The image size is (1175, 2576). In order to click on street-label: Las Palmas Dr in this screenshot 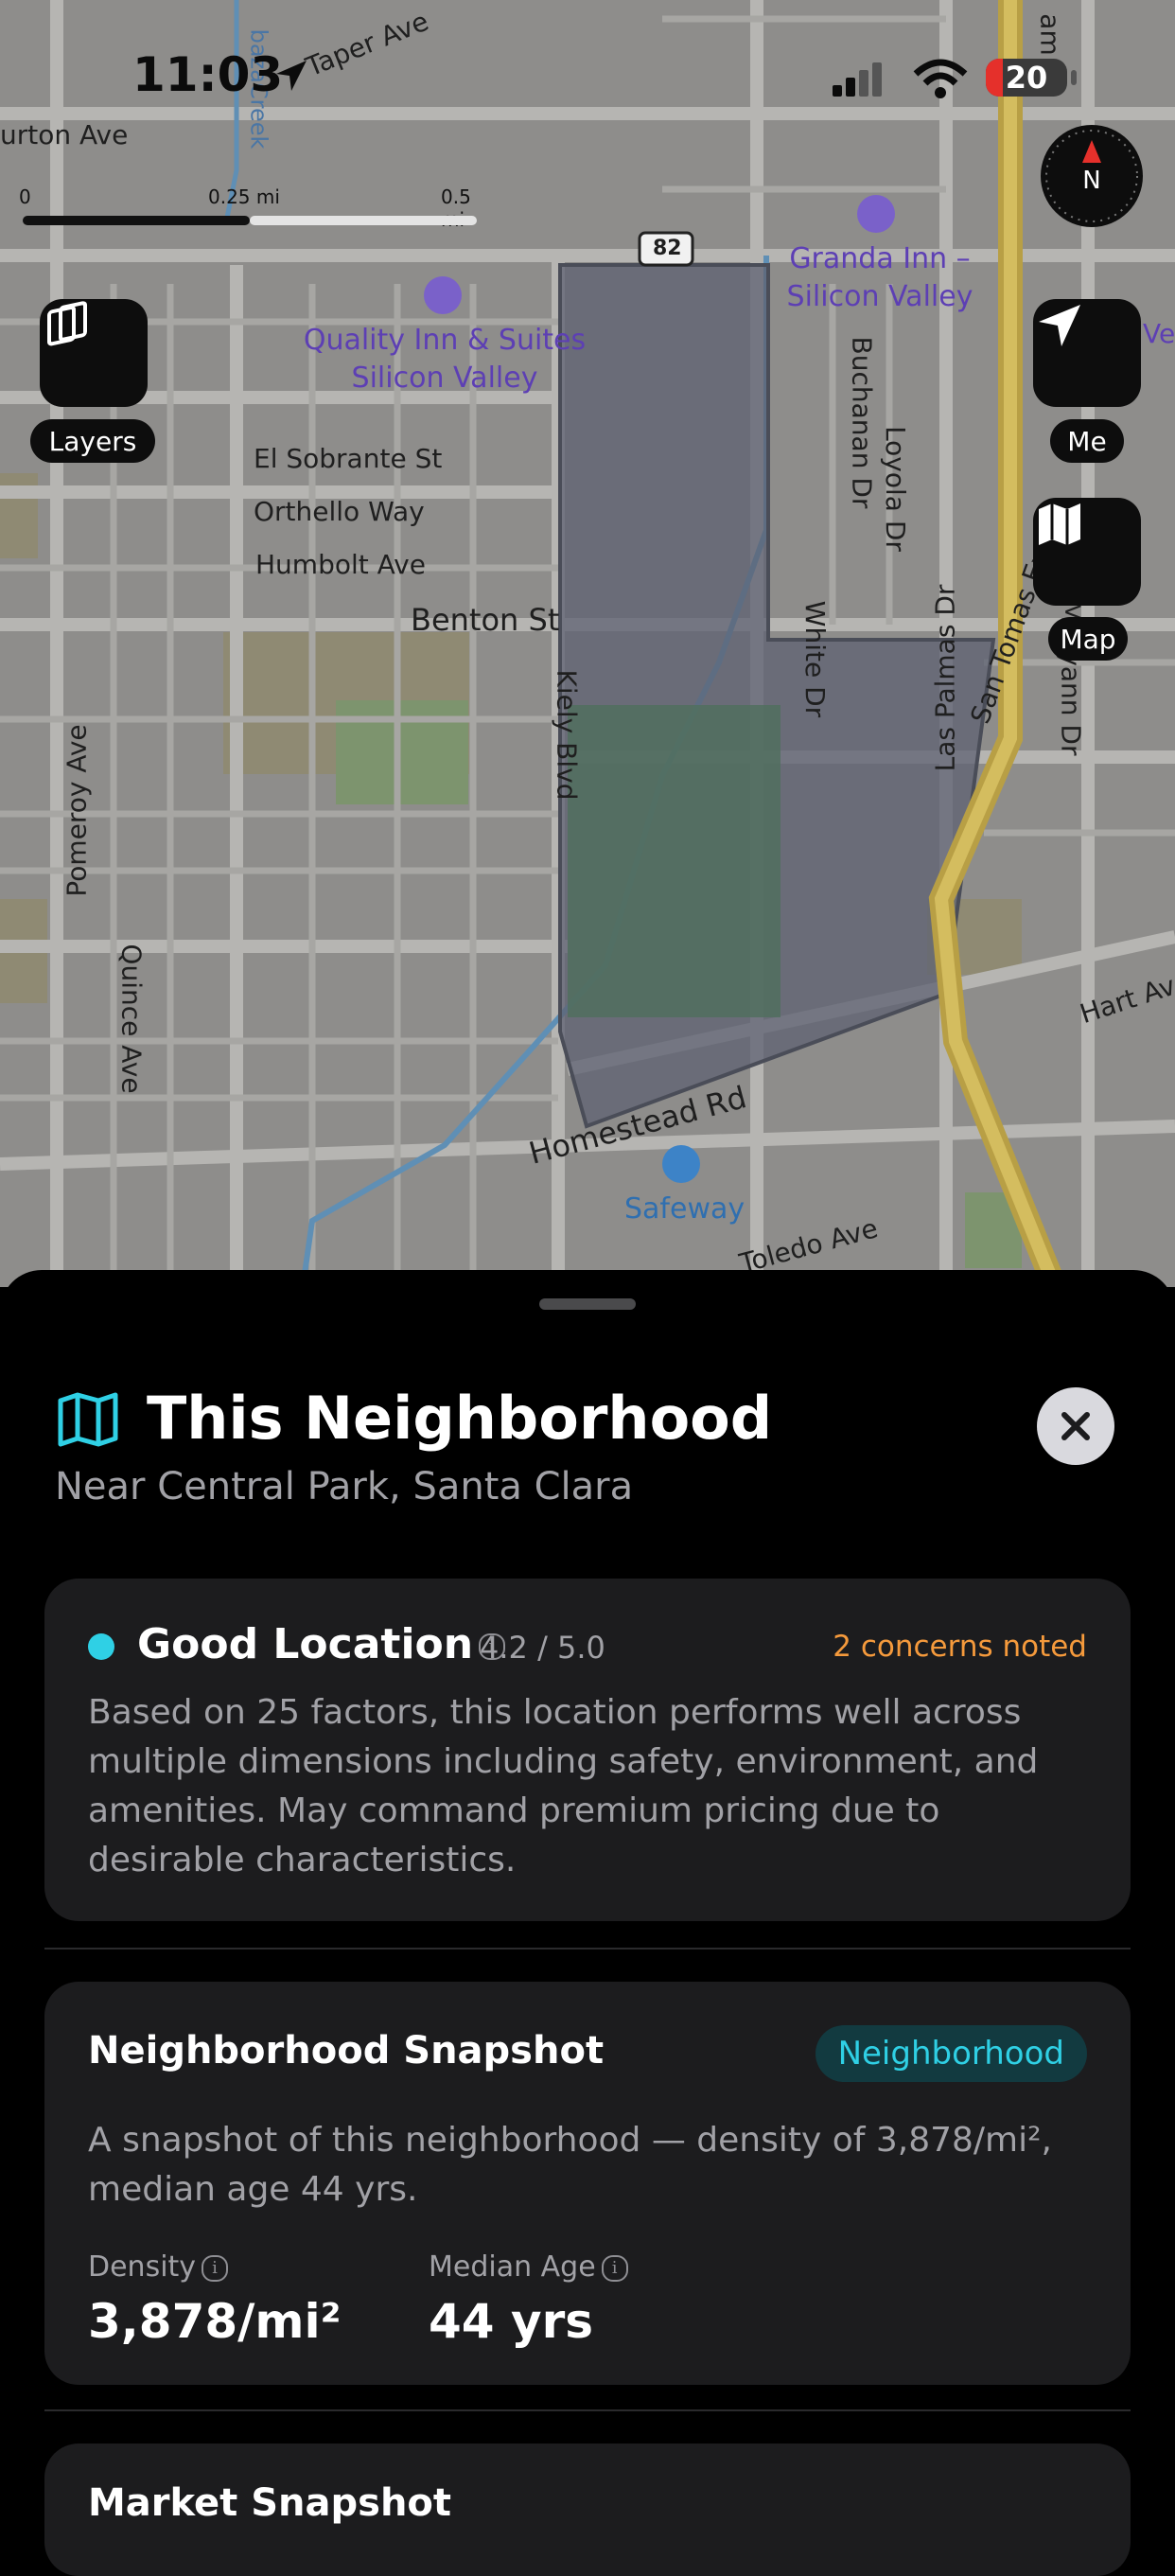, I will do `click(945, 678)`.